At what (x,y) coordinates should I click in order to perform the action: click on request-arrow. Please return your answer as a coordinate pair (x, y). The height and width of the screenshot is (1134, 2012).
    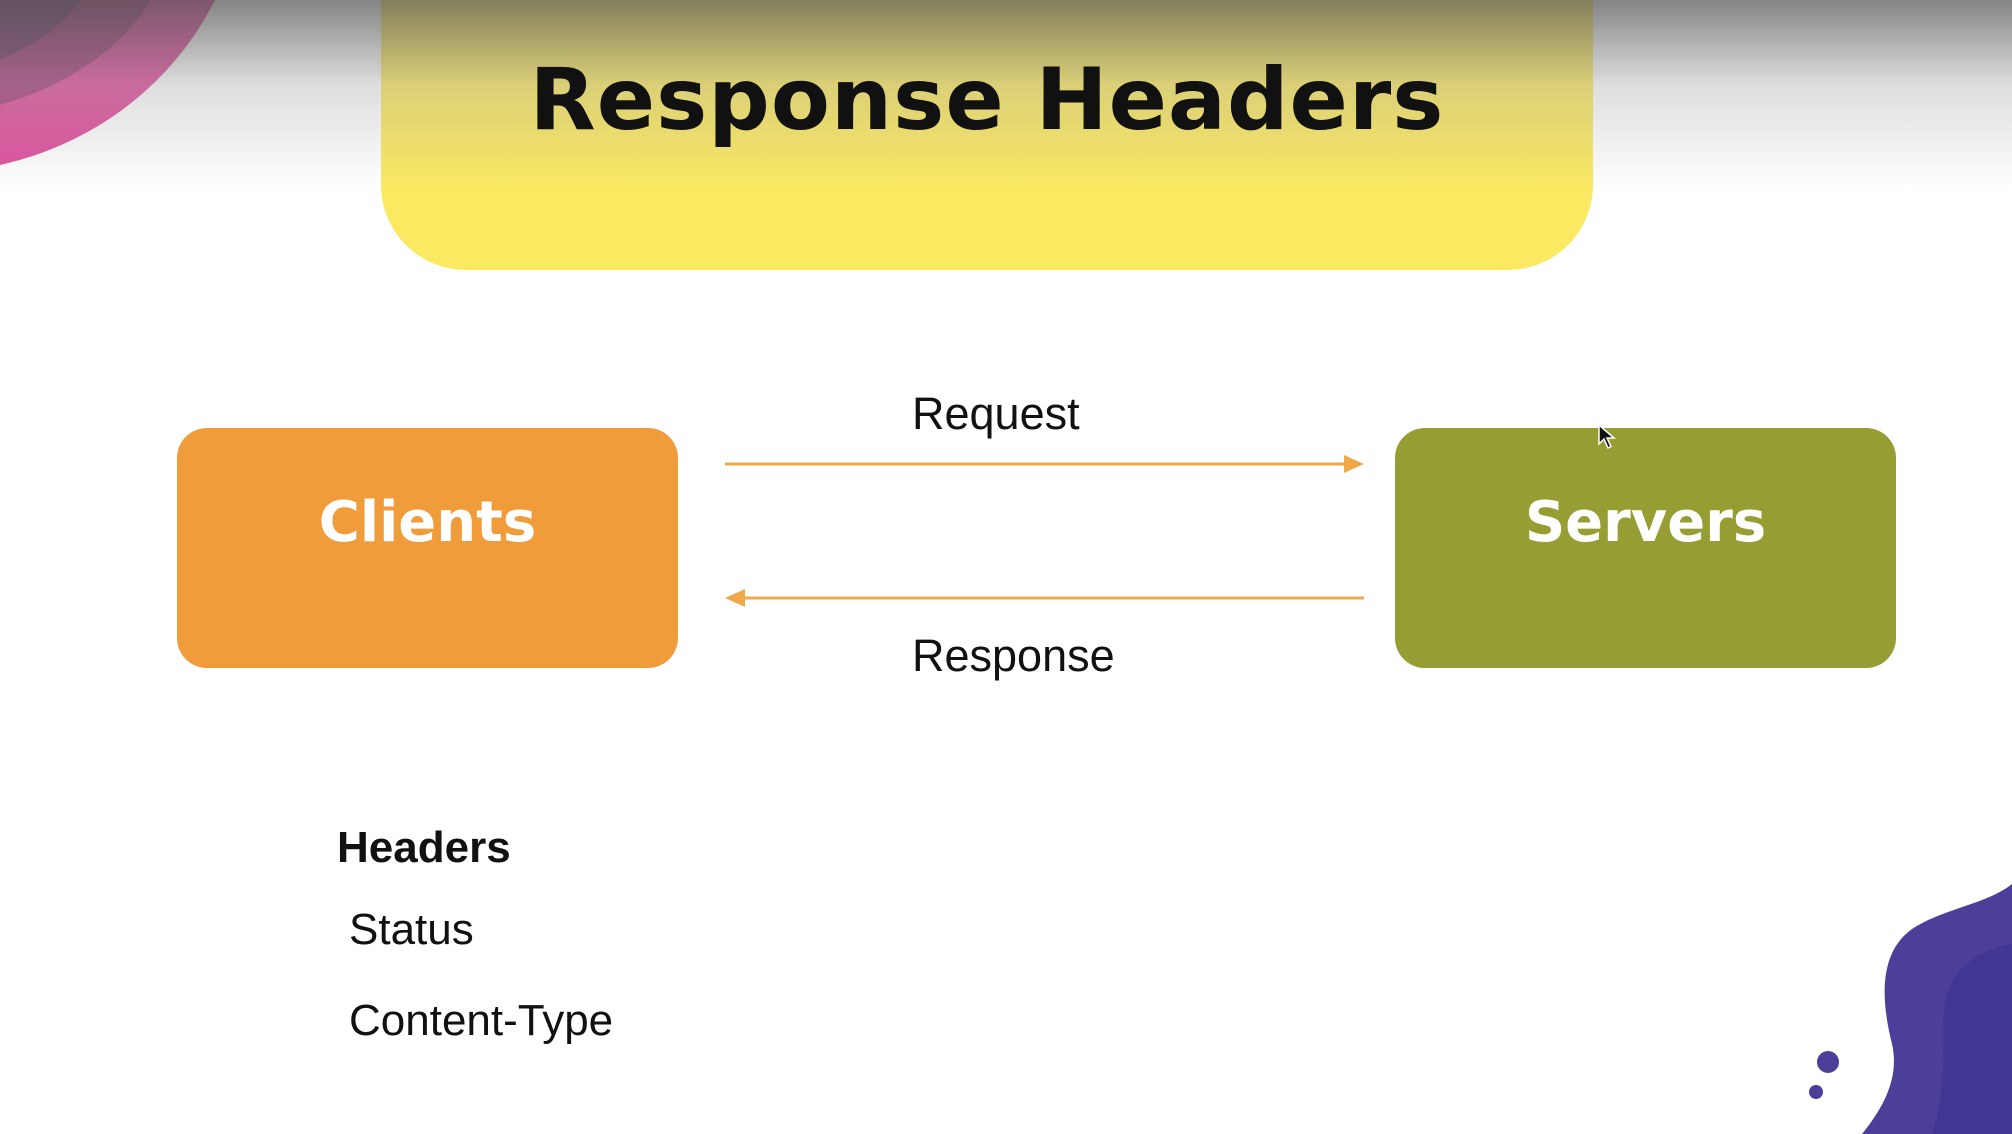
    Looking at the image, I should click on (1044, 464).